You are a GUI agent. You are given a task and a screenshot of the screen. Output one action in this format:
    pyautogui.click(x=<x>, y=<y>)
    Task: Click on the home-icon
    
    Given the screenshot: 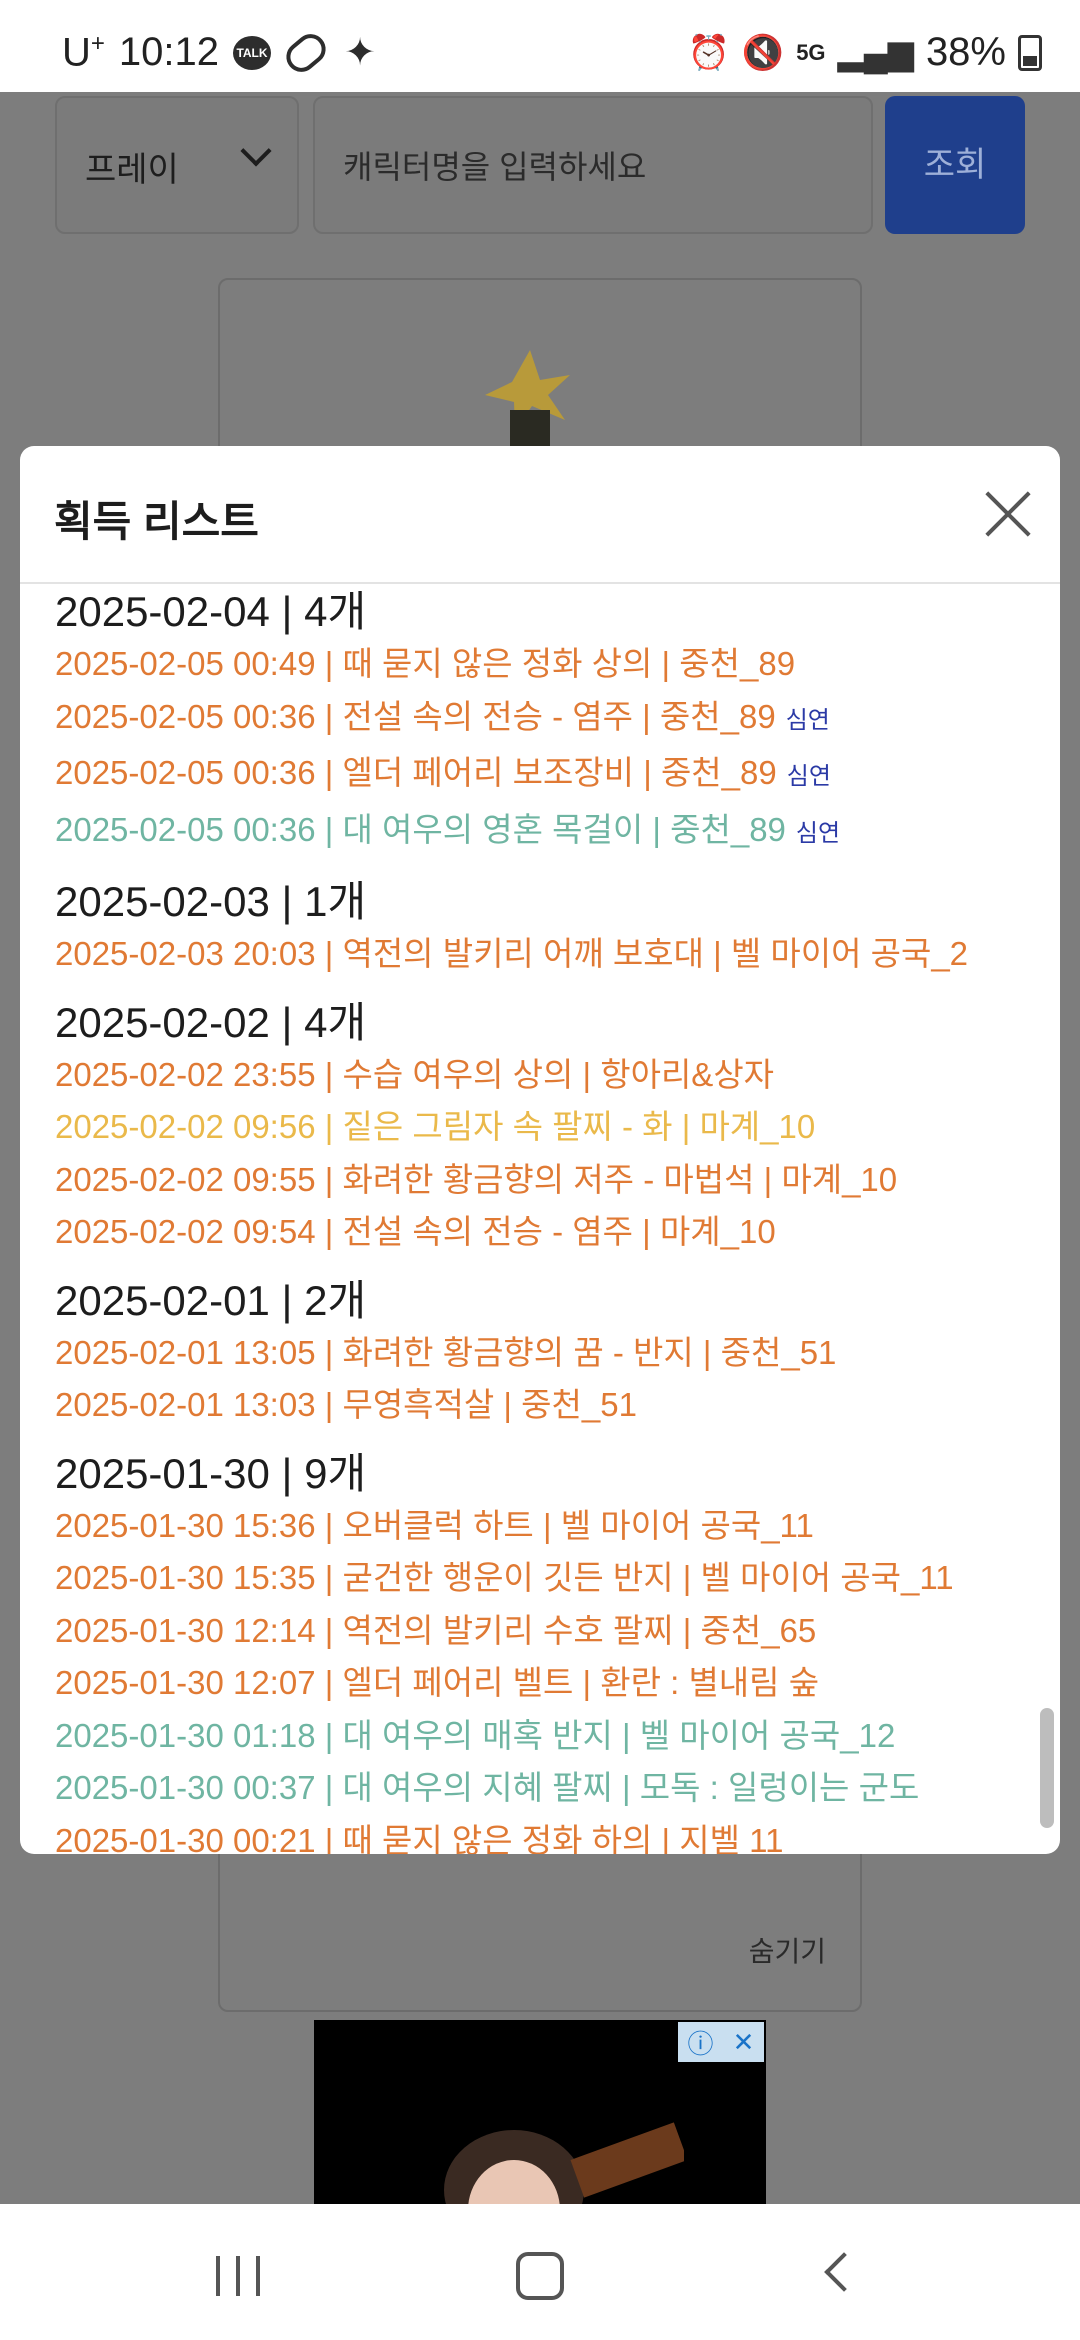 What is the action you would take?
    pyautogui.click(x=540, y=2276)
    